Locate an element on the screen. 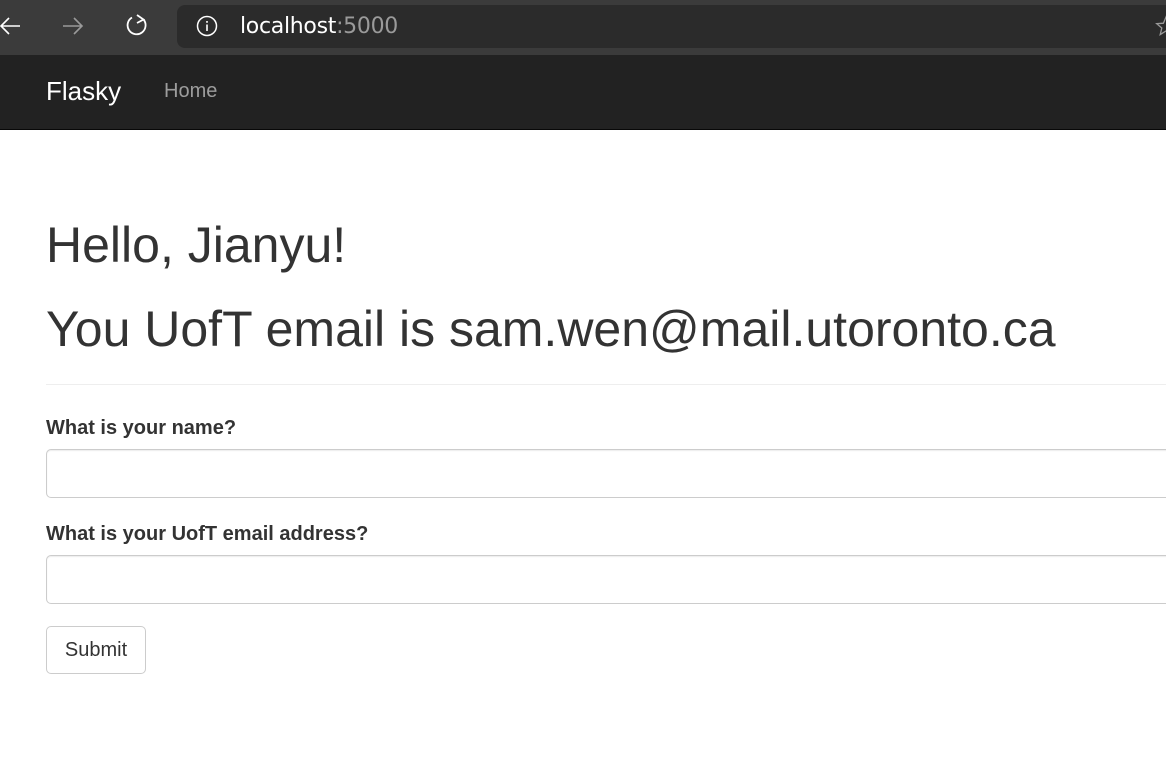 The image size is (1166, 766). navbar-brand: Flasky is located at coordinates (83, 91).